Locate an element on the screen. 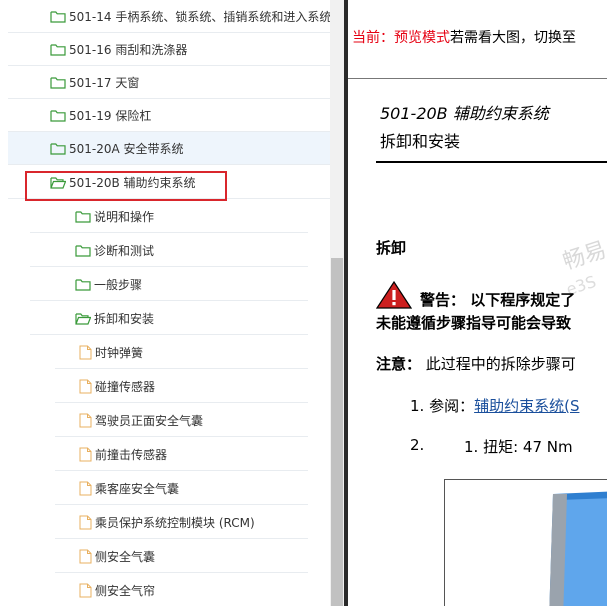  tree-item-general-procedures: 一般步骤 is located at coordinates (169, 284).